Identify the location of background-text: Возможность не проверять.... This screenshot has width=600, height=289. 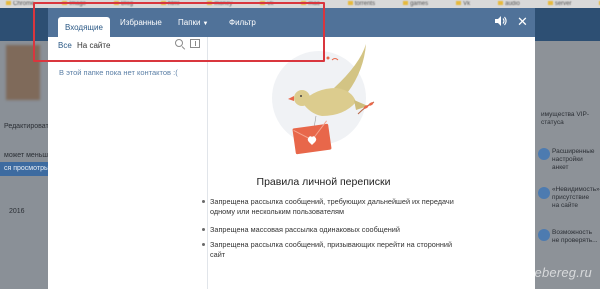
(575, 236).